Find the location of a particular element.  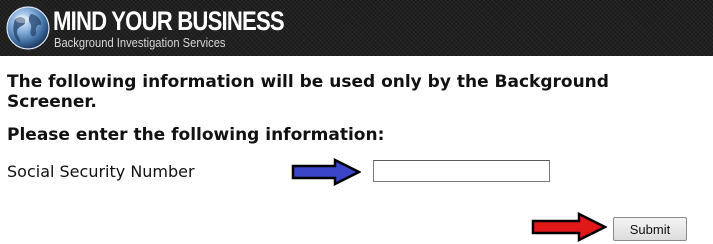

submit-button: Submit is located at coordinates (650, 229).